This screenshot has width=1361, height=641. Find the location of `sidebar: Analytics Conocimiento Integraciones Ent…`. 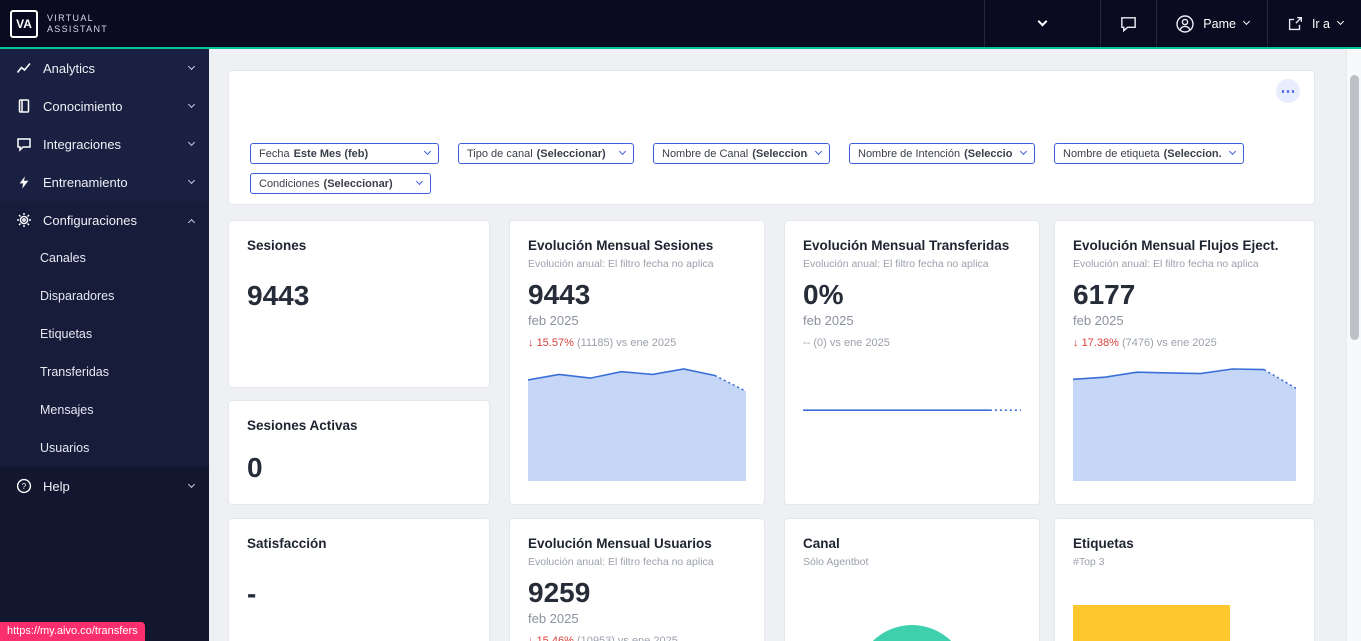

sidebar: Analytics Conocimiento Integraciones Ent… is located at coordinates (104, 345).